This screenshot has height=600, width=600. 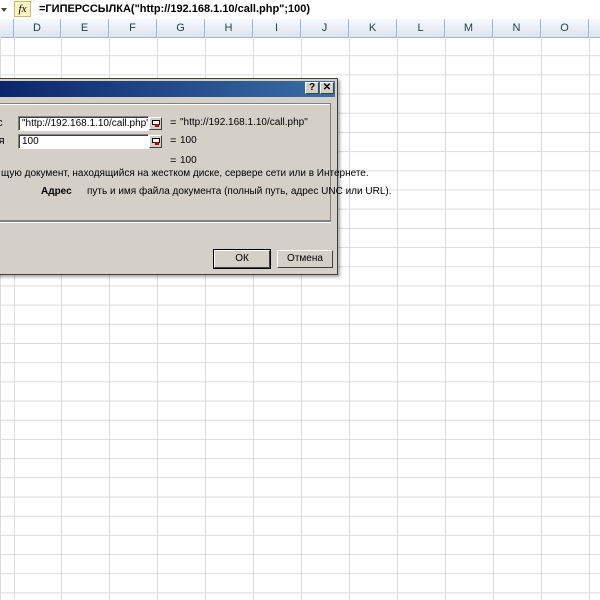 What do you see at coordinates (83, 123) in the screenshot?
I see `address-input: "http://192.168.1.10/call.php"` at bounding box center [83, 123].